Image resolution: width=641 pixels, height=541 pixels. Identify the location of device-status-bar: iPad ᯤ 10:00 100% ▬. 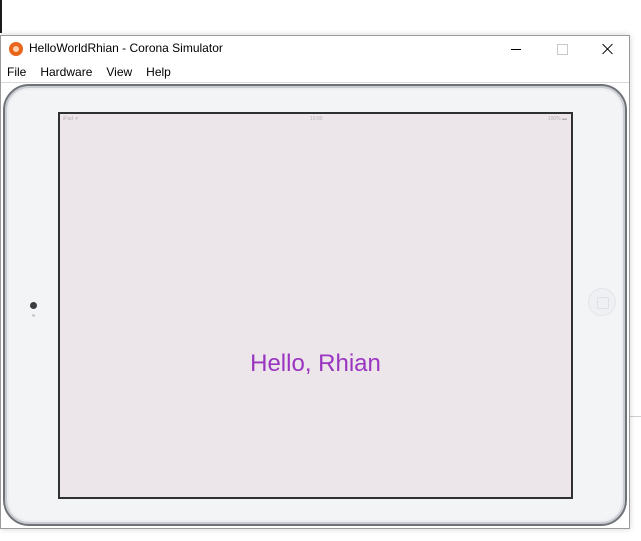
(315, 120).